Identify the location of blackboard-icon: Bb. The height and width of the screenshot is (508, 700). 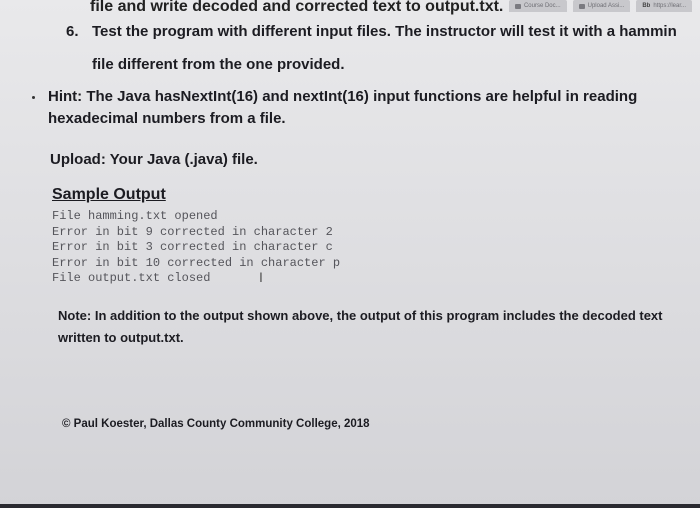
(646, 5).